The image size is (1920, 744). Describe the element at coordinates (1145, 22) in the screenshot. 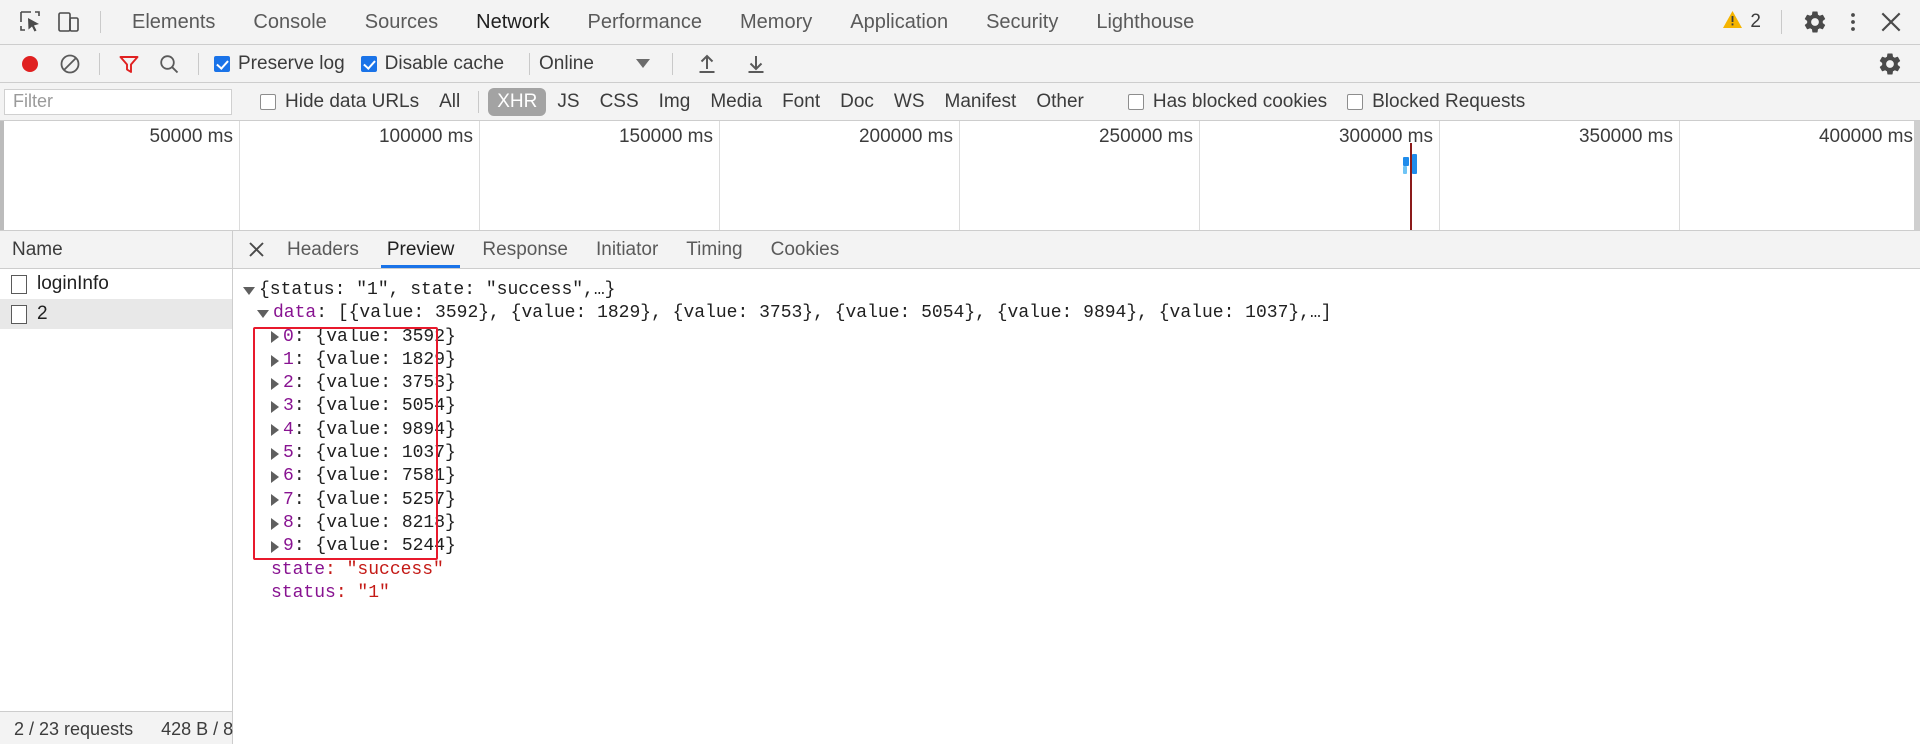

I see `tab-lighthouse: Lighthouse` at that location.